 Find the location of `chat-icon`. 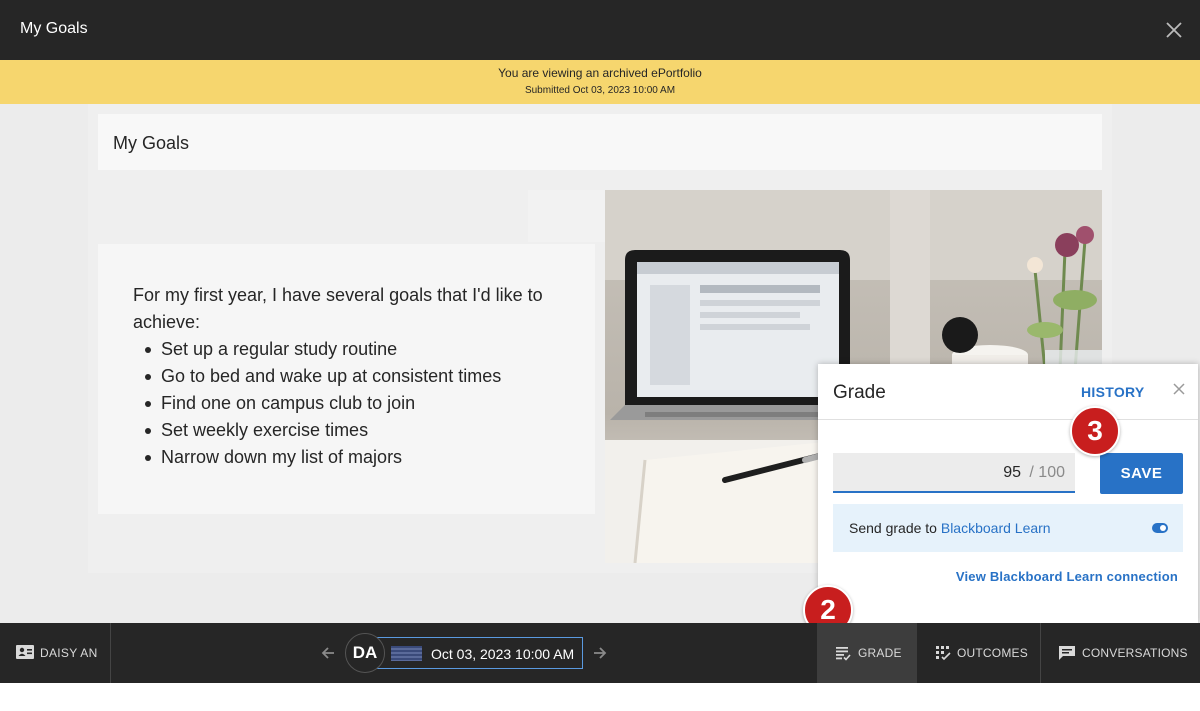

chat-icon is located at coordinates (1066, 653).